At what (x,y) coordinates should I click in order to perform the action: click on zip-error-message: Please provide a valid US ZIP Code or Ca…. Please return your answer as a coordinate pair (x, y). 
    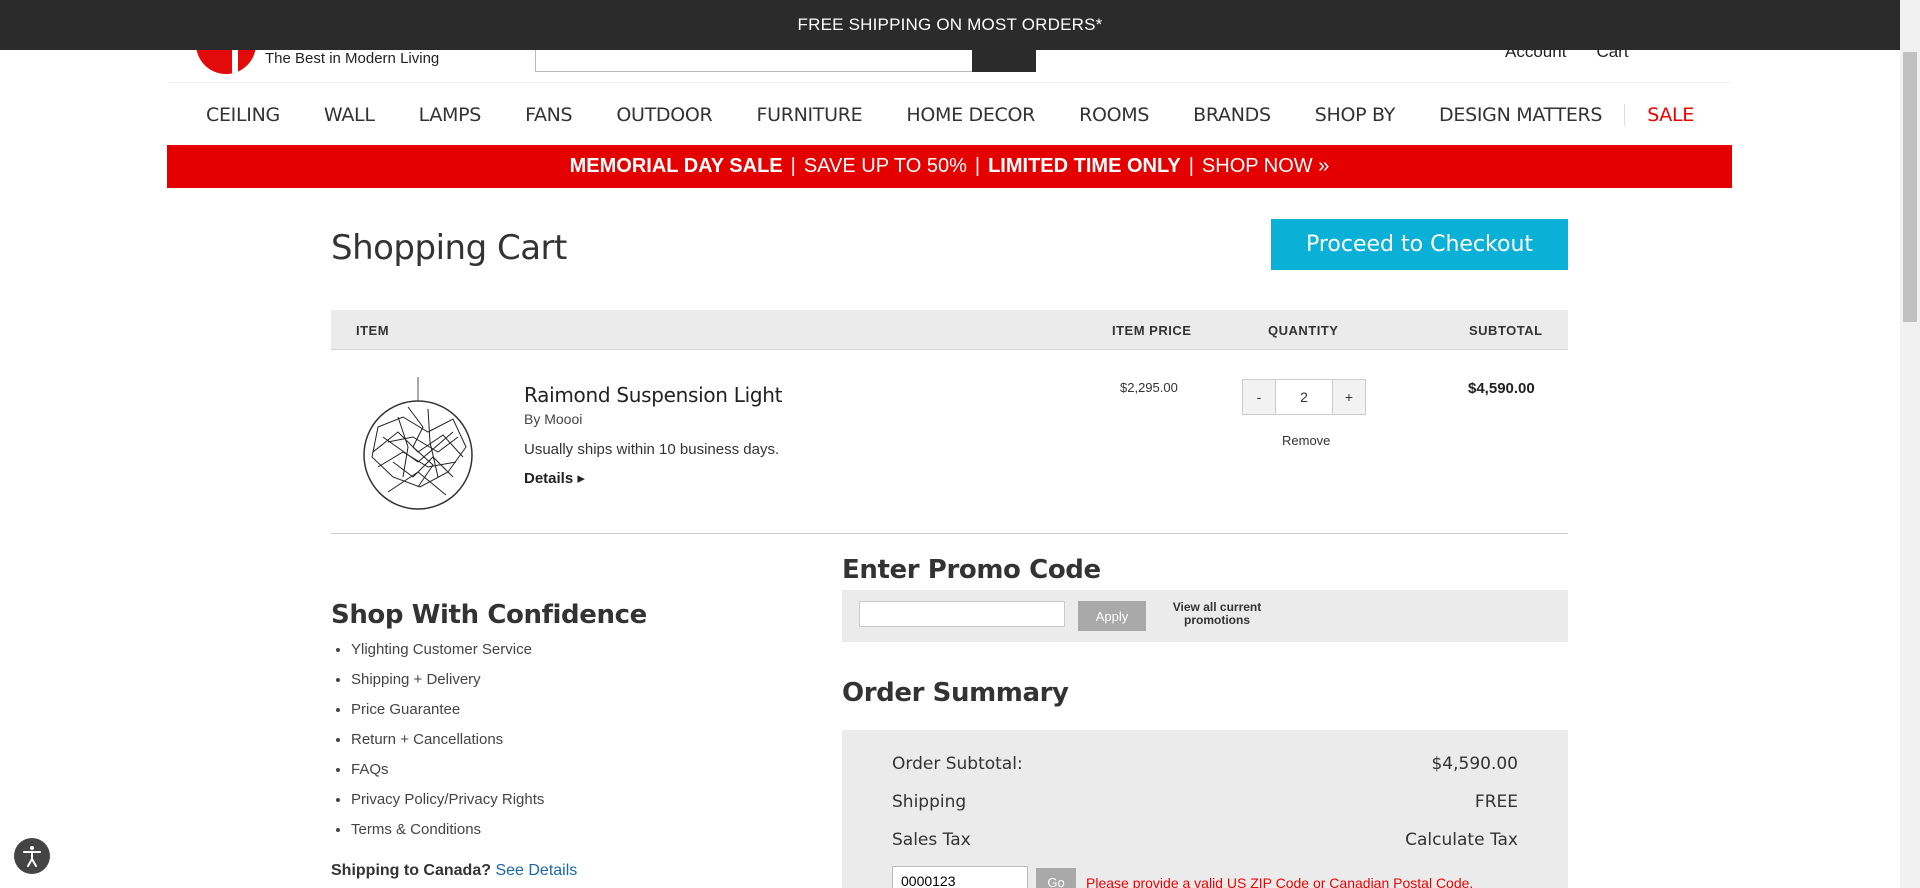
    Looking at the image, I should click on (1280, 881).